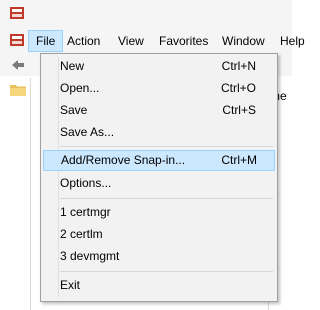  What do you see at coordinates (158, 88) in the screenshot?
I see `menu-item-open: Open... Ctrl+O` at bounding box center [158, 88].